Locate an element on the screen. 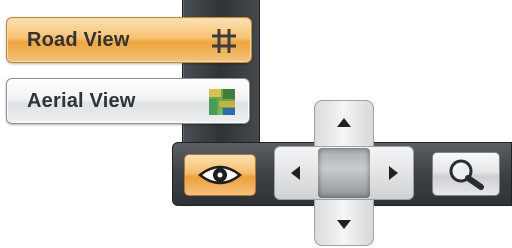  arrow-up-icon is located at coordinates (344, 122).